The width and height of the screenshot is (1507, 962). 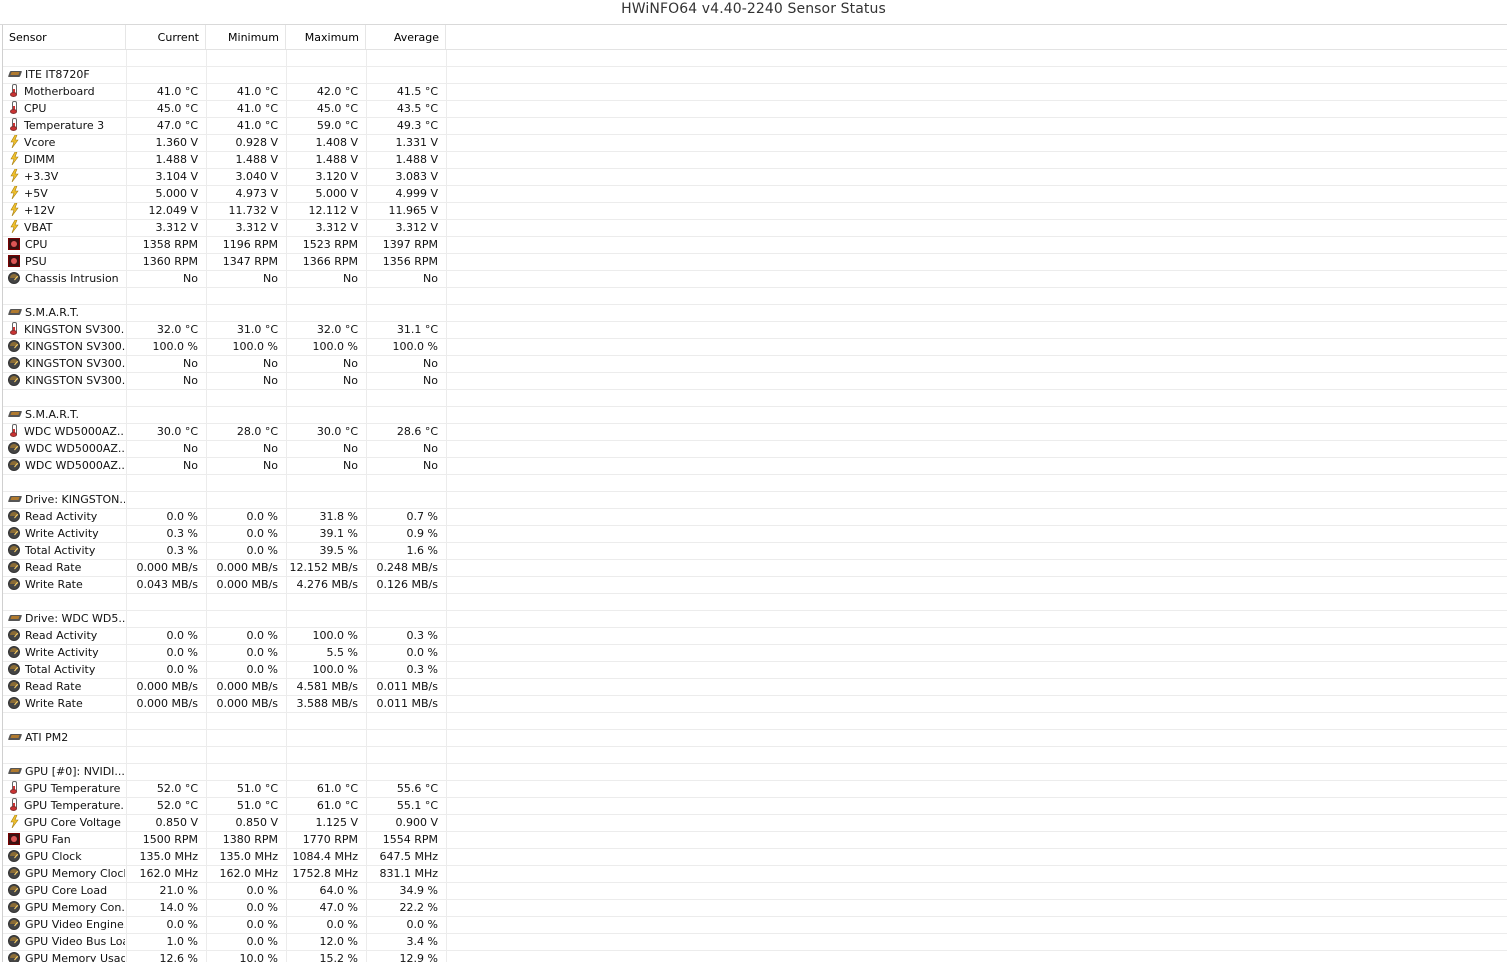 What do you see at coordinates (422, 516) in the screenshot?
I see `average-value: 0.7 %` at bounding box center [422, 516].